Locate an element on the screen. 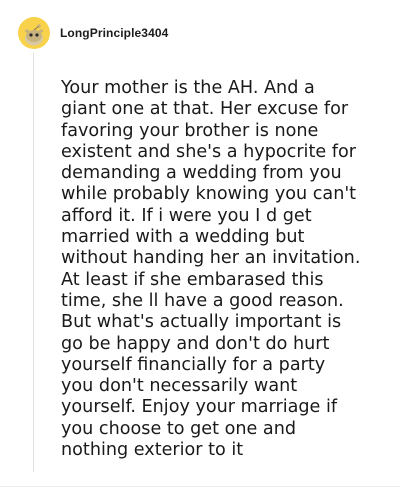 The height and width of the screenshot is (487, 400). avatar is located at coordinates (34, 33).